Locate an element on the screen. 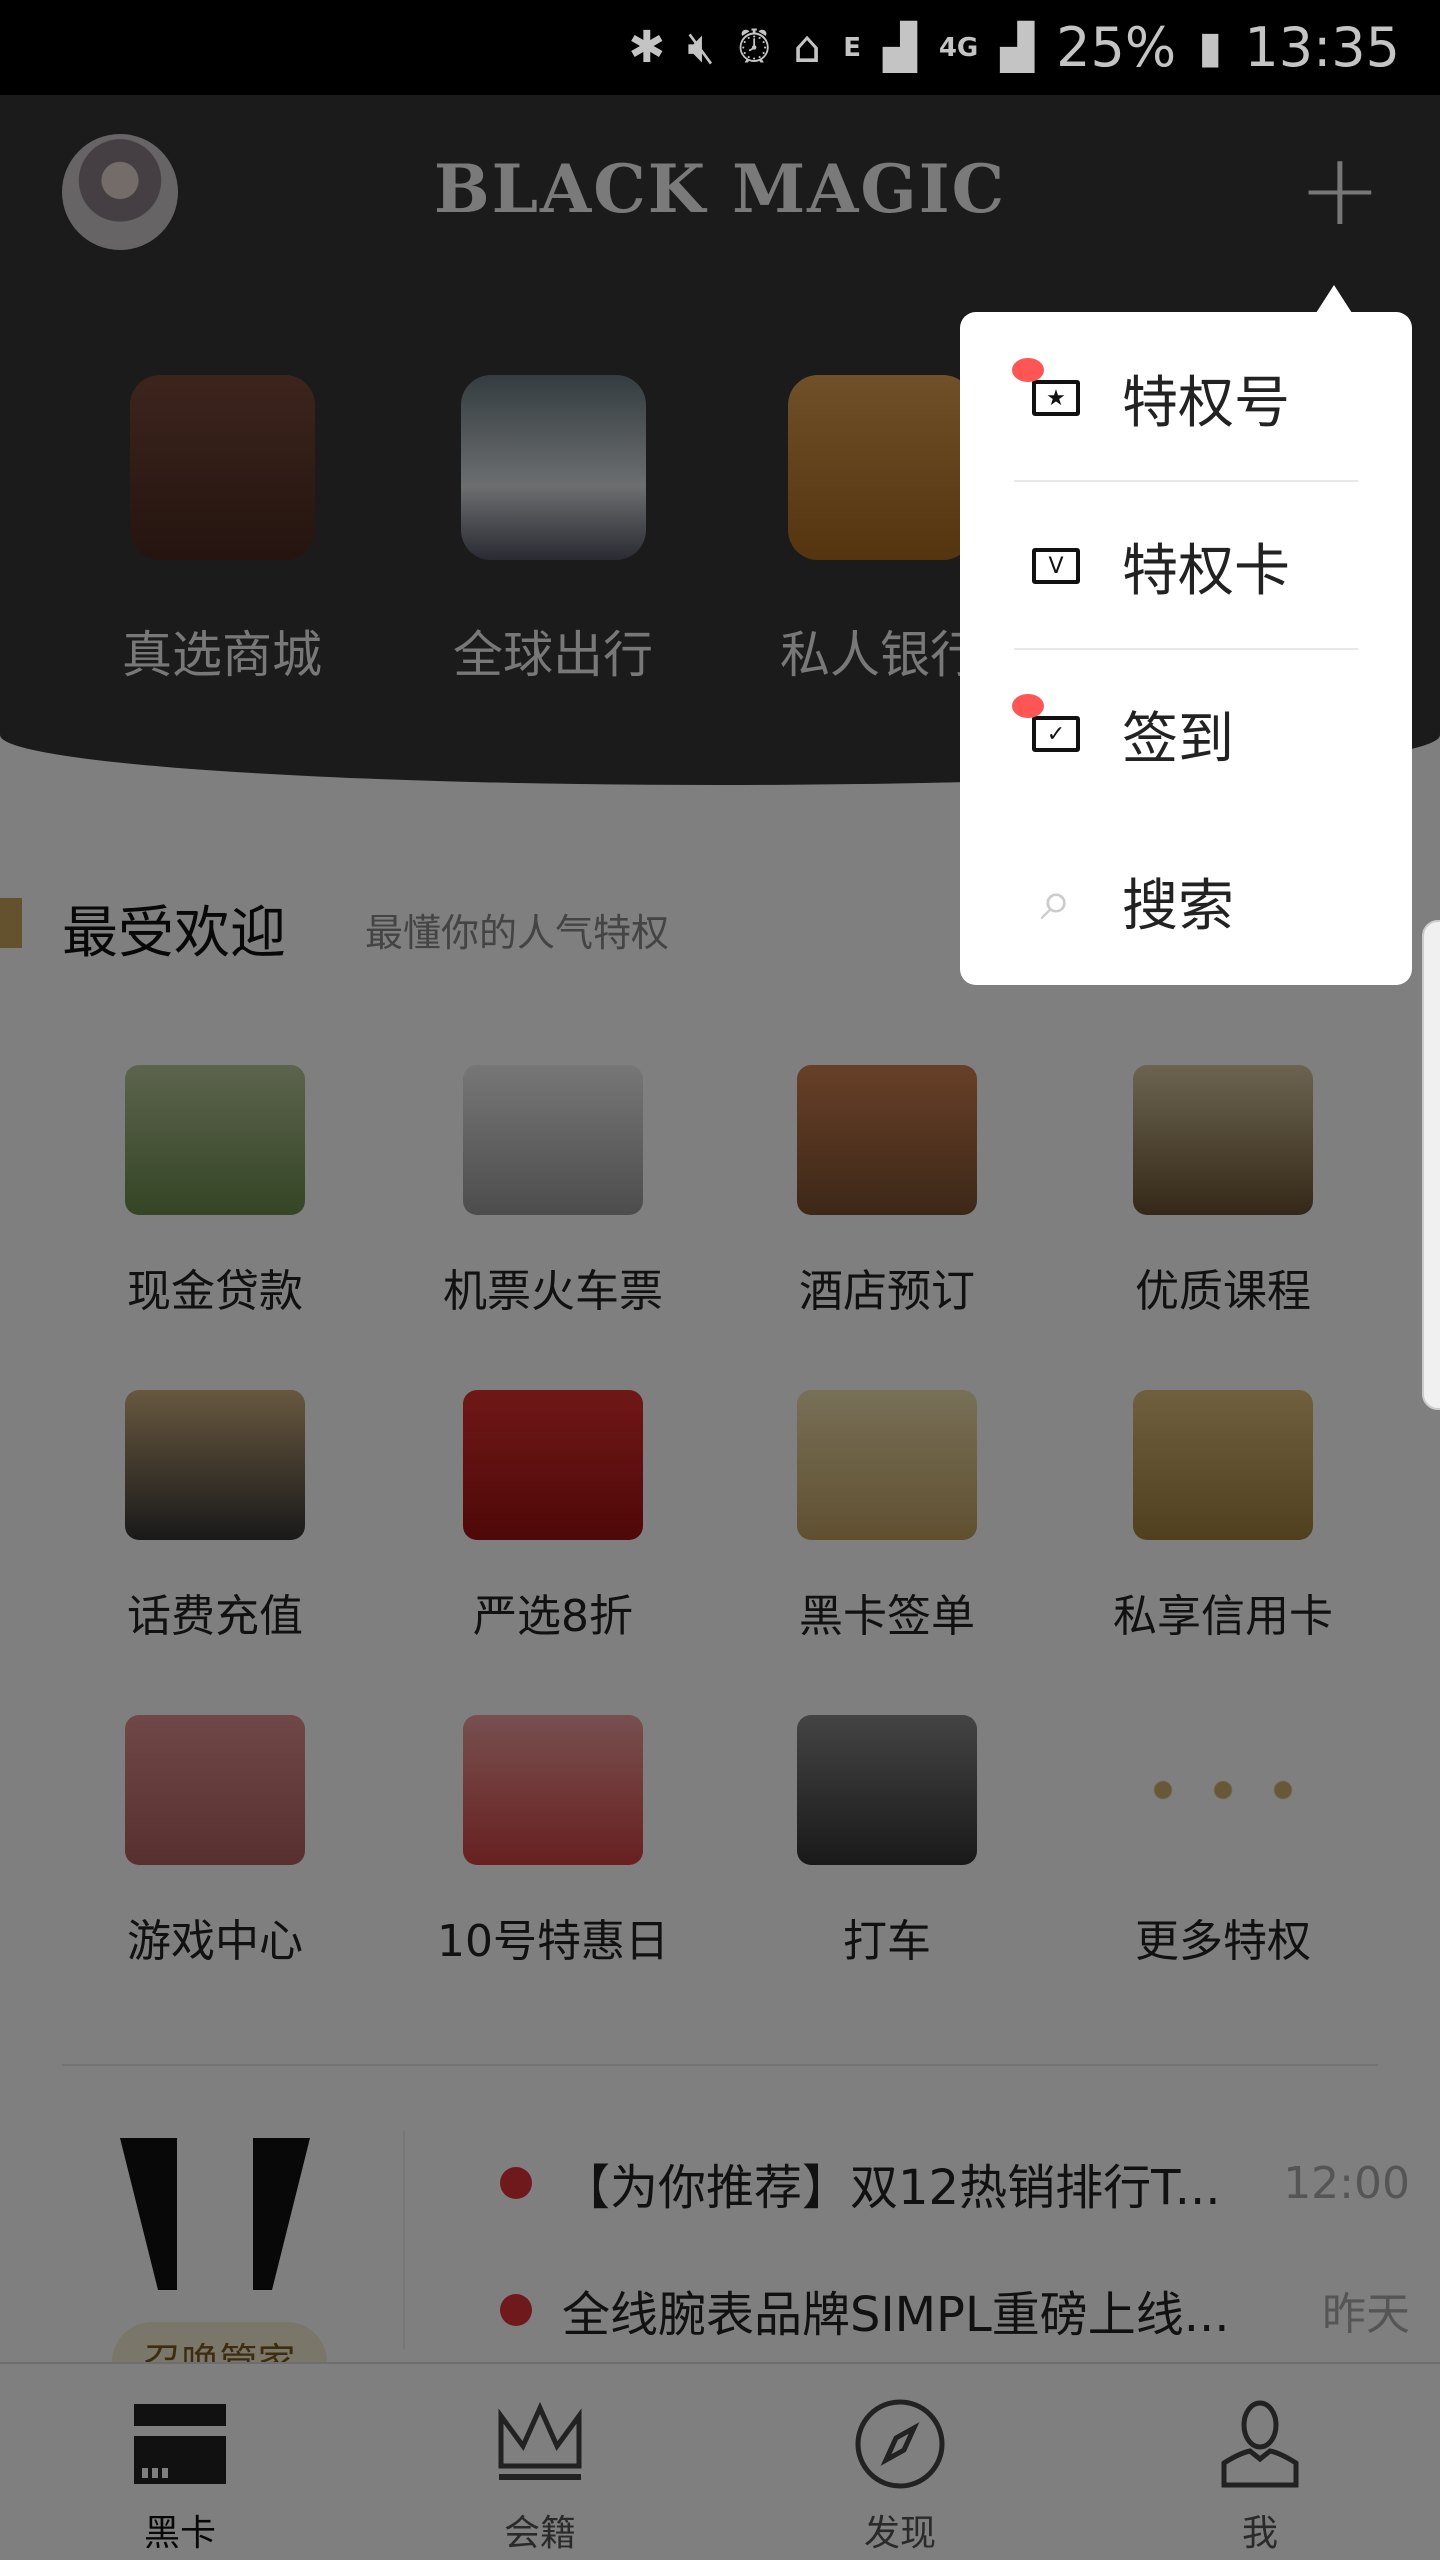  battery-percent: 25% is located at coordinates (1116, 47).